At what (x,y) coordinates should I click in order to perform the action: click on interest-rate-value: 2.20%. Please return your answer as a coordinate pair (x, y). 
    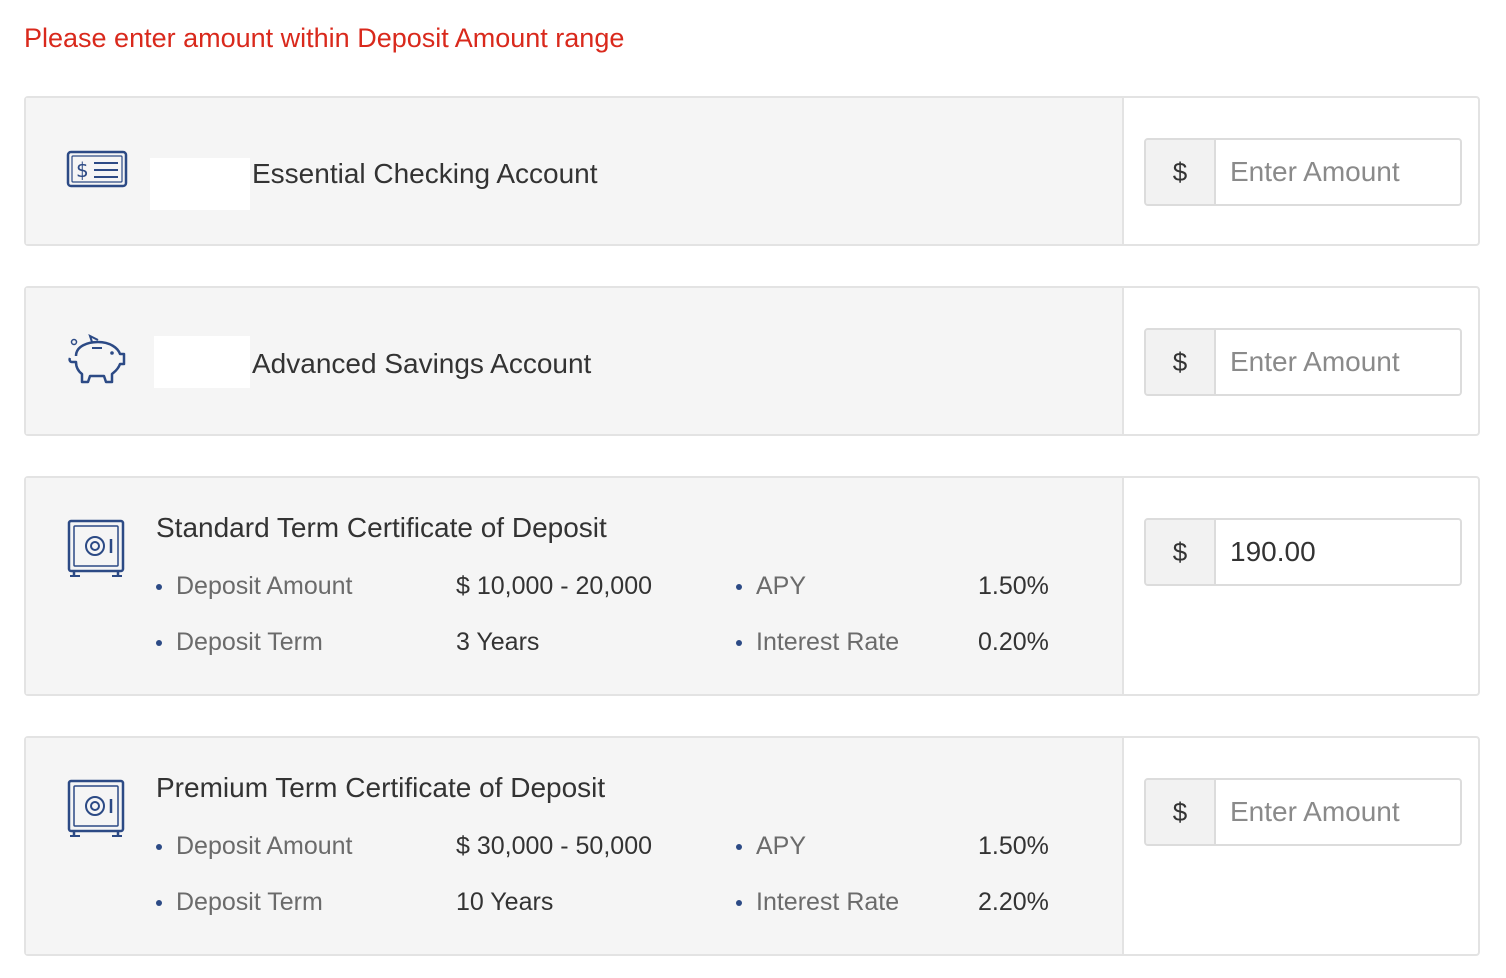
    Looking at the image, I should click on (1013, 902).